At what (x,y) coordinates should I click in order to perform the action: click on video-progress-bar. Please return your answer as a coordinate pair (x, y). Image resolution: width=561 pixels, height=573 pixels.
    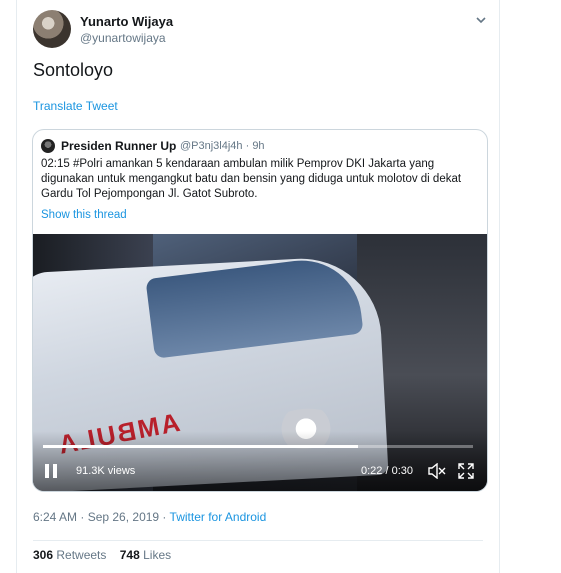
    Looking at the image, I should click on (258, 446).